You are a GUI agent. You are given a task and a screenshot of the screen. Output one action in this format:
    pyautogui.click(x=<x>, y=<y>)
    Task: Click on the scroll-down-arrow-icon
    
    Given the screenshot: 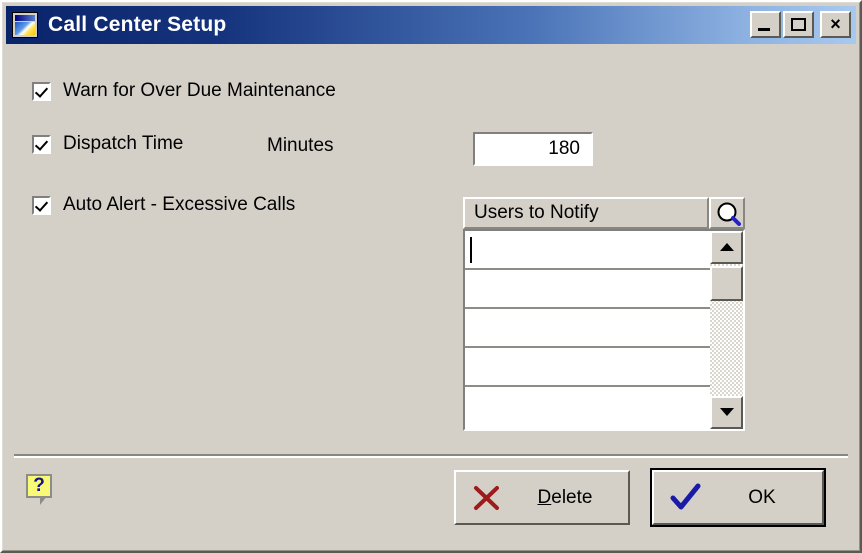 What is the action you would take?
    pyautogui.click(x=727, y=412)
    